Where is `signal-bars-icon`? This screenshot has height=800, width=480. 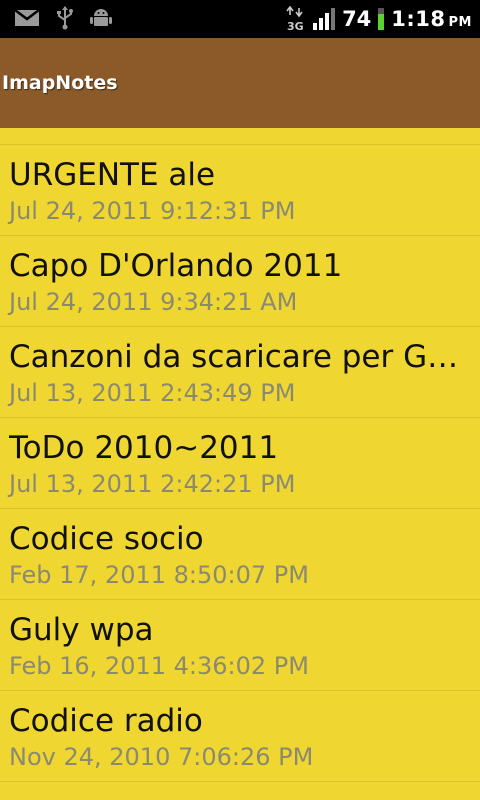
signal-bars-icon is located at coordinates (324, 19).